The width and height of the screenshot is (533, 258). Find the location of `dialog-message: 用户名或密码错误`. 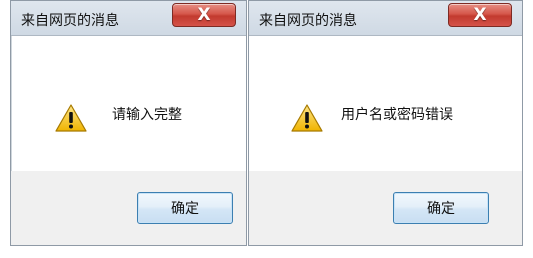

dialog-message: 用户名或密码错误 is located at coordinates (397, 115).